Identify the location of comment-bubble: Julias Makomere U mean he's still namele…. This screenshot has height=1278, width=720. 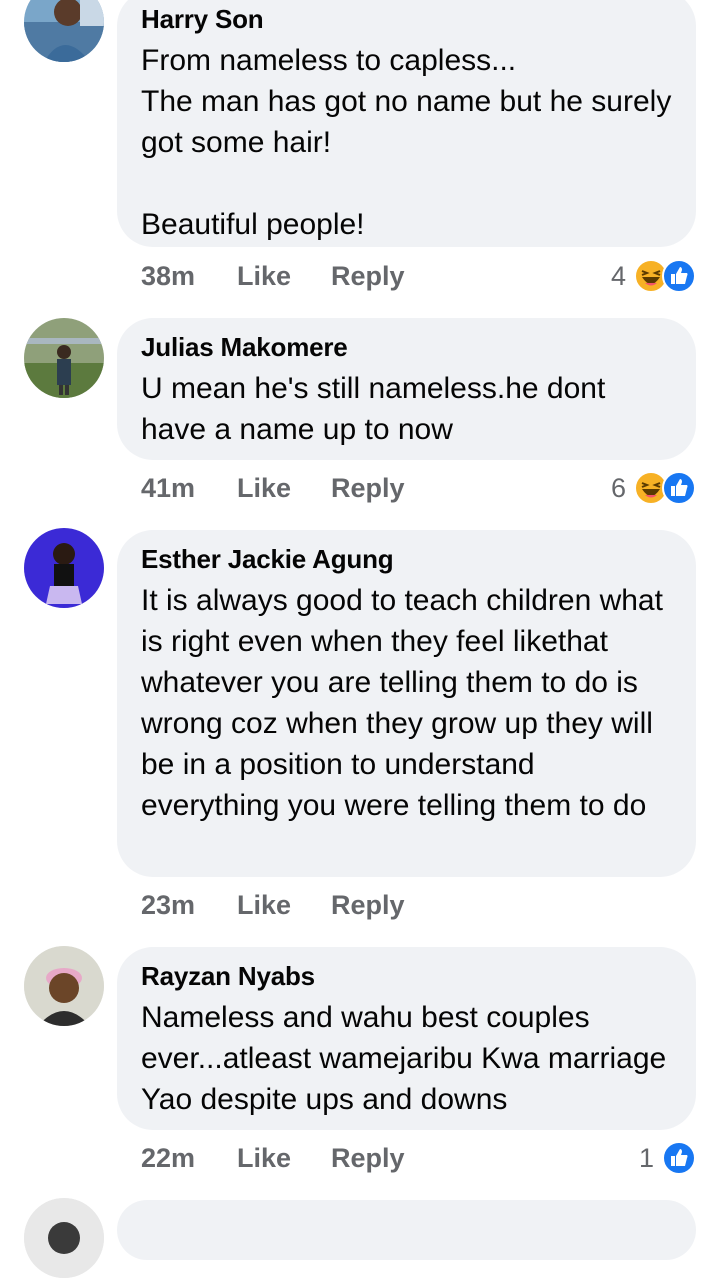
(406, 389).